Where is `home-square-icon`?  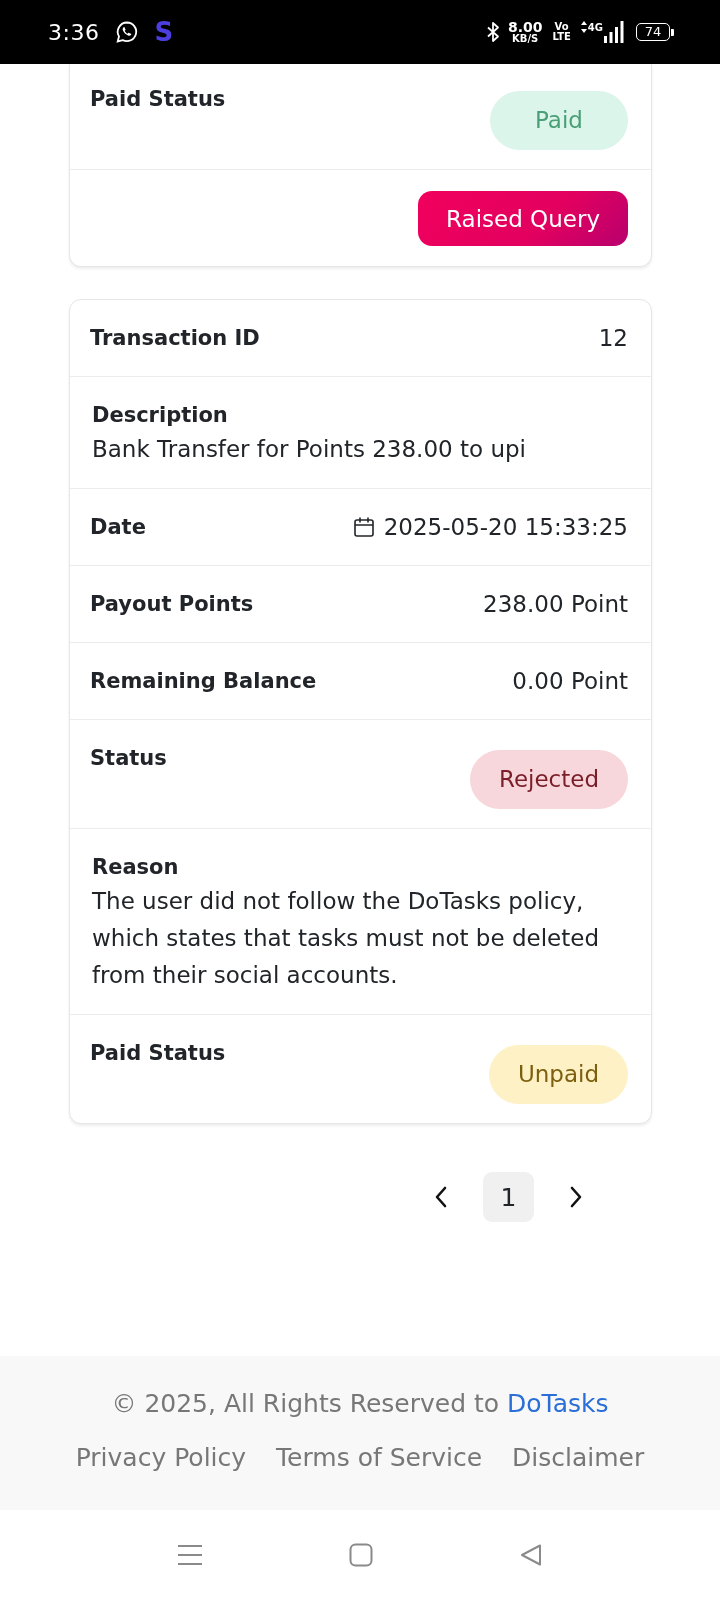 home-square-icon is located at coordinates (361, 1555).